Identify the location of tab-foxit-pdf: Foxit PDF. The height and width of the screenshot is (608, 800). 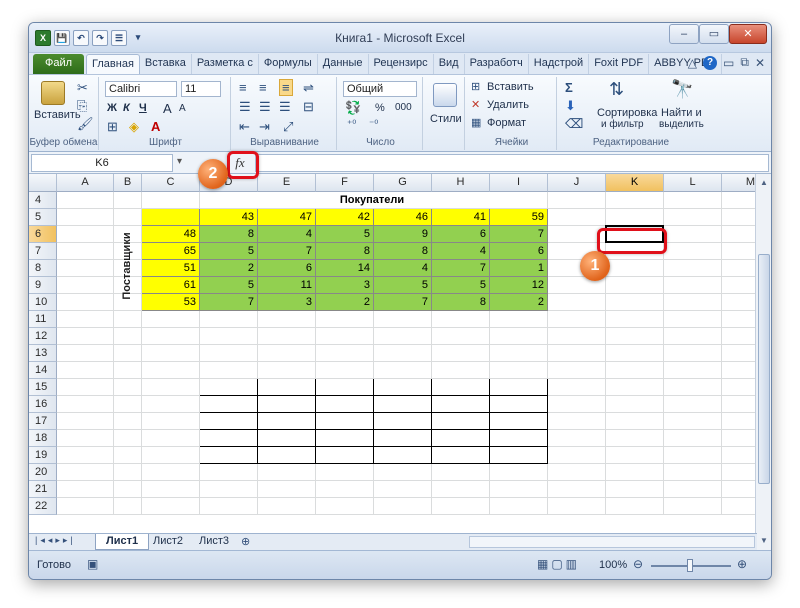
(619, 64).